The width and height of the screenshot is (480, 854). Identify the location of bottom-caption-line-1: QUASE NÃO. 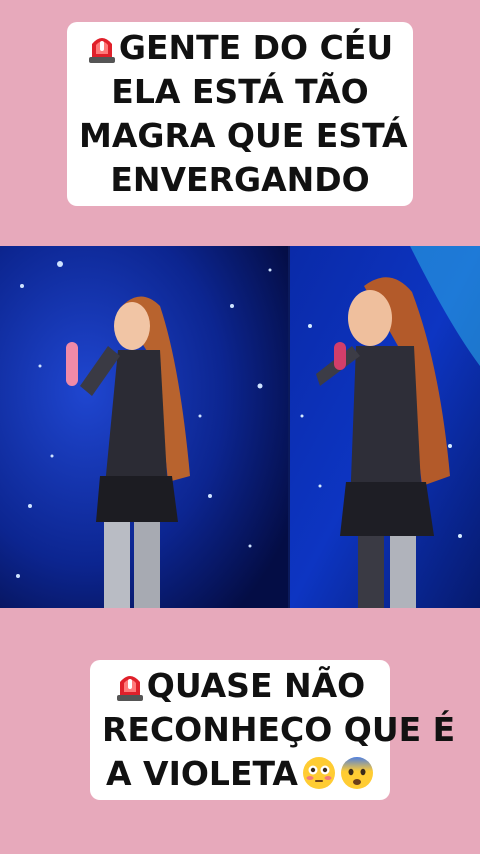
(240, 686).